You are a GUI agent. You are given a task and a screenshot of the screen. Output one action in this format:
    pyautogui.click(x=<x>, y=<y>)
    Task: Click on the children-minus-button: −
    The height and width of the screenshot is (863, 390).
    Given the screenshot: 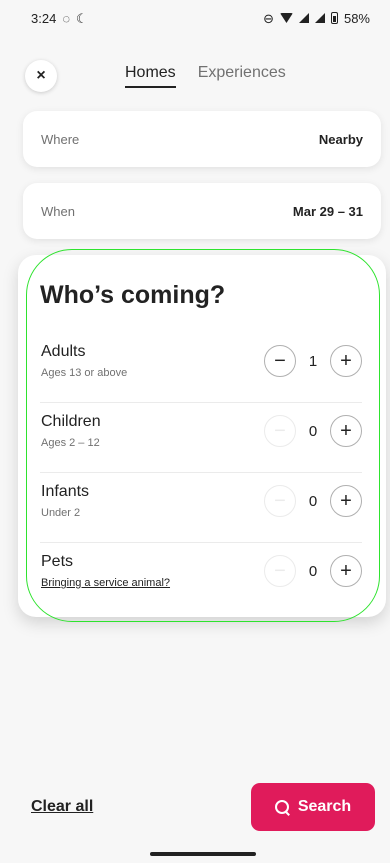 What is the action you would take?
    pyautogui.click(x=280, y=431)
    